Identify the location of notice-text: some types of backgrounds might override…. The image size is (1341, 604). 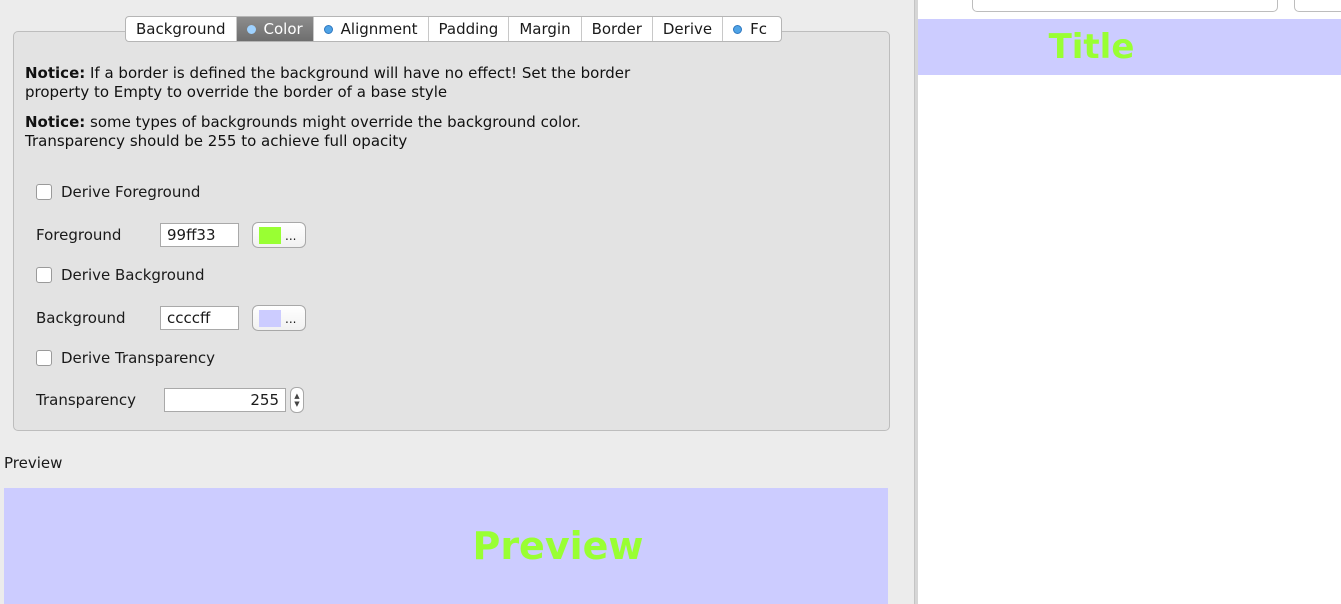
(333, 122).